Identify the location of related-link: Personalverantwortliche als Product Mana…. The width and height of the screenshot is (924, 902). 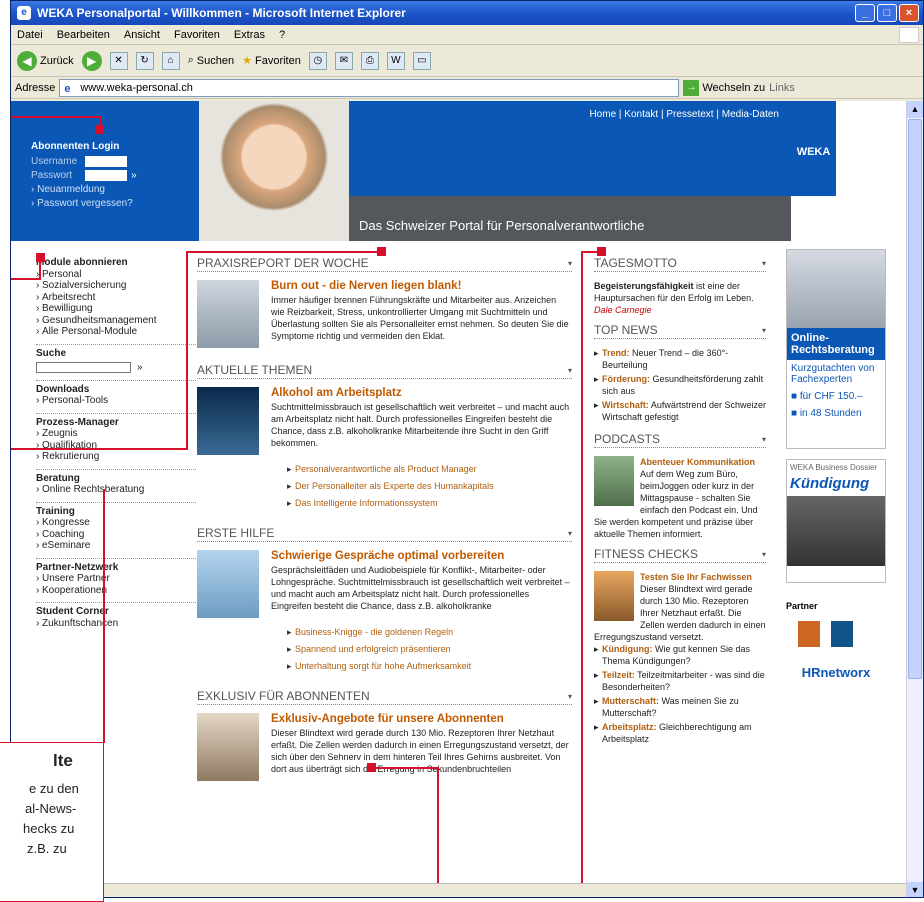
(429, 469).